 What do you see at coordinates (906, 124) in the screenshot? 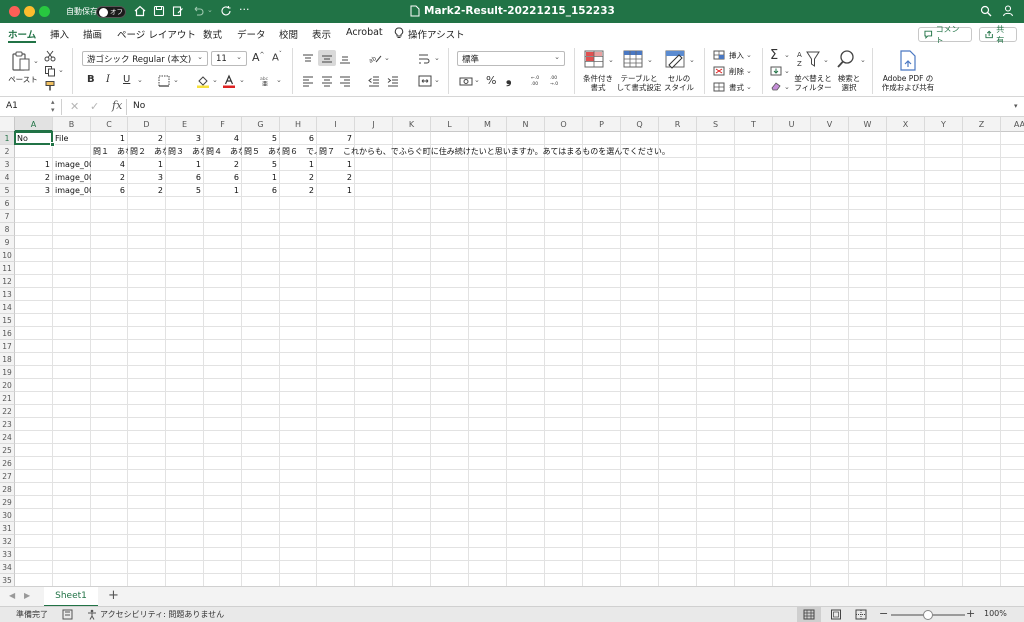
I see `column-header-x: X` at bounding box center [906, 124].